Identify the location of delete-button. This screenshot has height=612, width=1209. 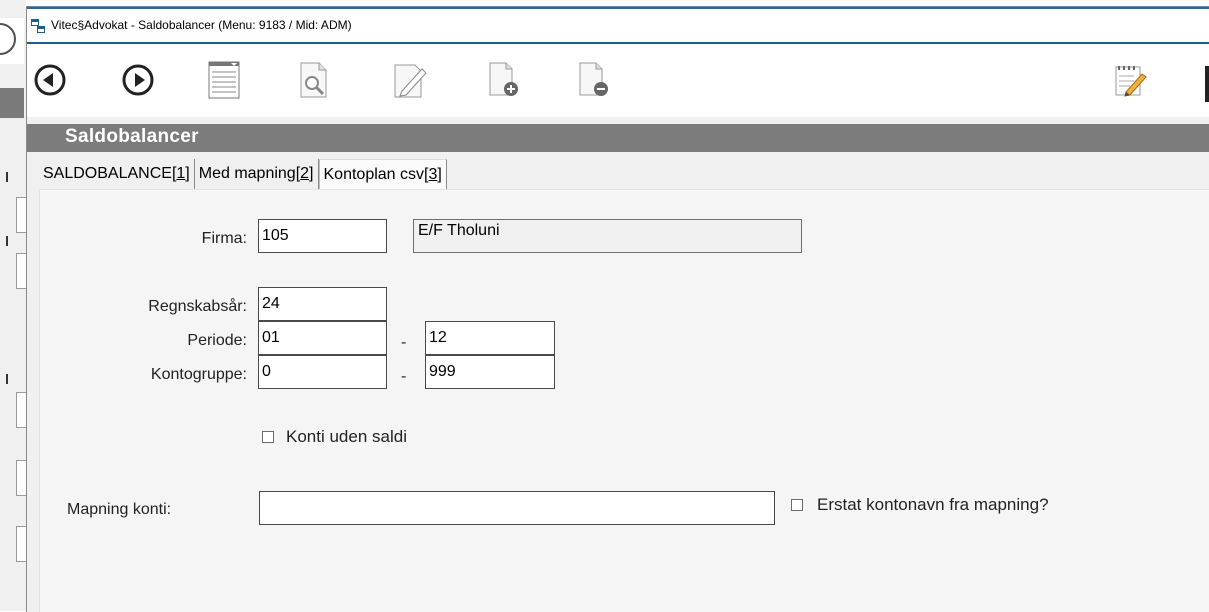
(594, 80).